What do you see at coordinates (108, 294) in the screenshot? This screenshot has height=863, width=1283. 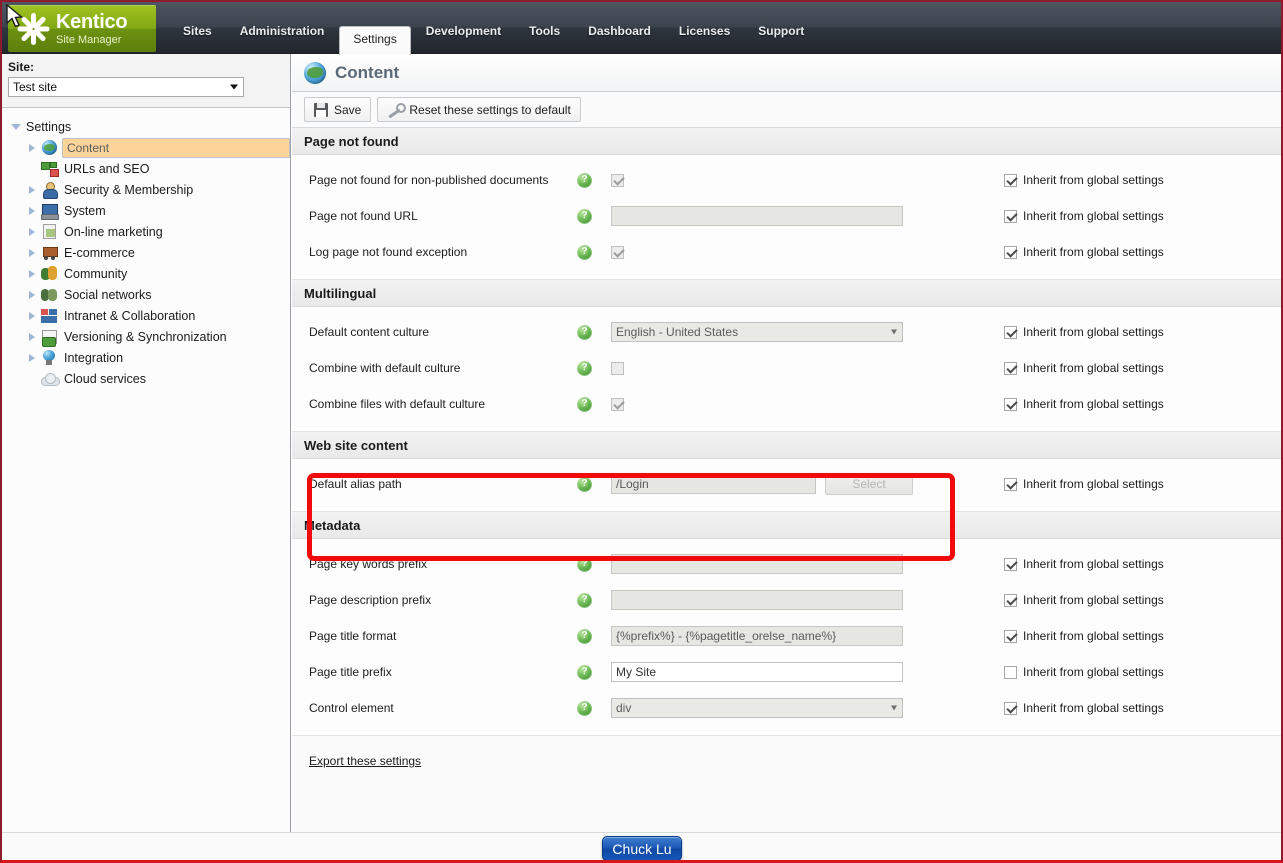 I see `sidebar-item-label: Social networks` at bounding box center [108, 294].